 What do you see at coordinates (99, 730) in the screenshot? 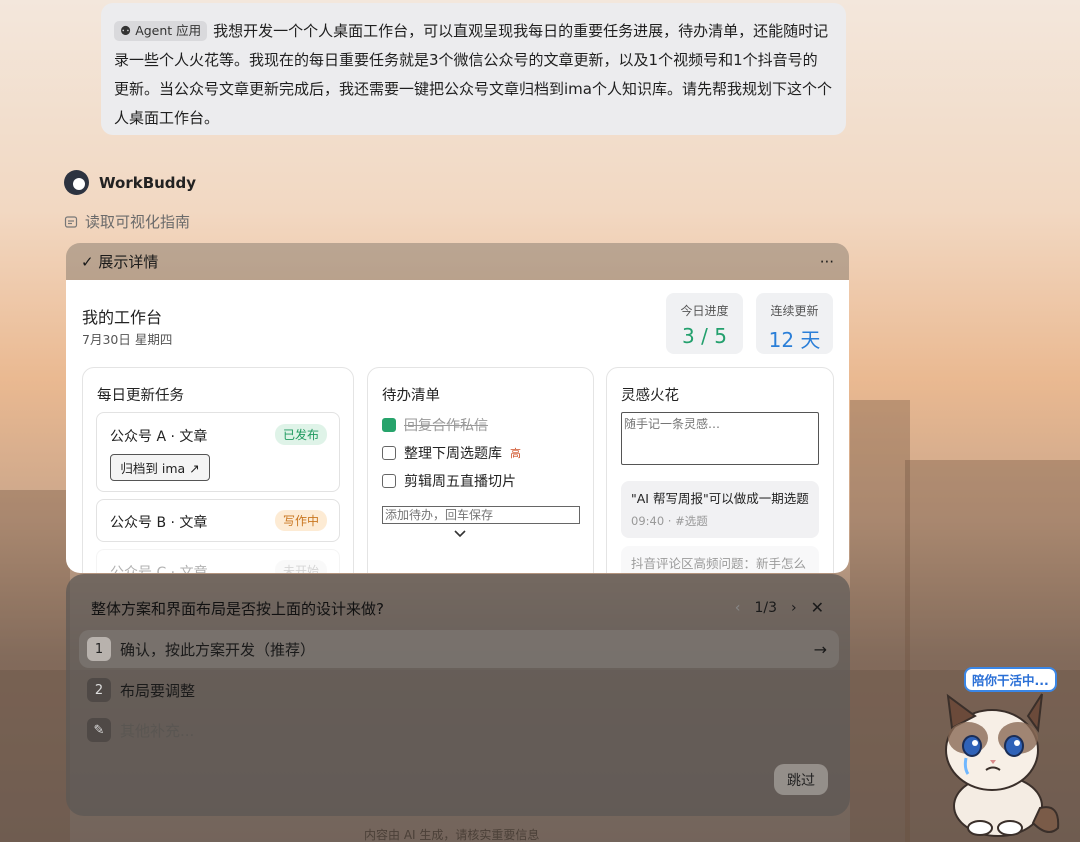
I see `pencil-icon: ✎` at bounding box center [99, 730].